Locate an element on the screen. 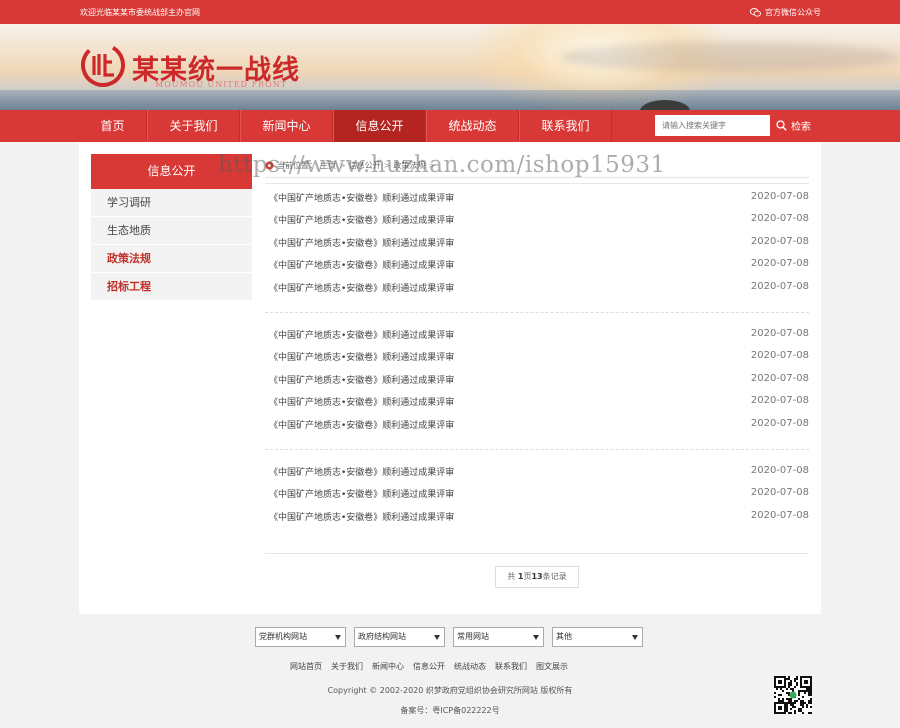 The height and width of the screenshot is (728, 900). main-nav: 首页 关于我们 新闻中心 信息公开 统战动态 联系我们 检索 is located at coordinates (450, 126).